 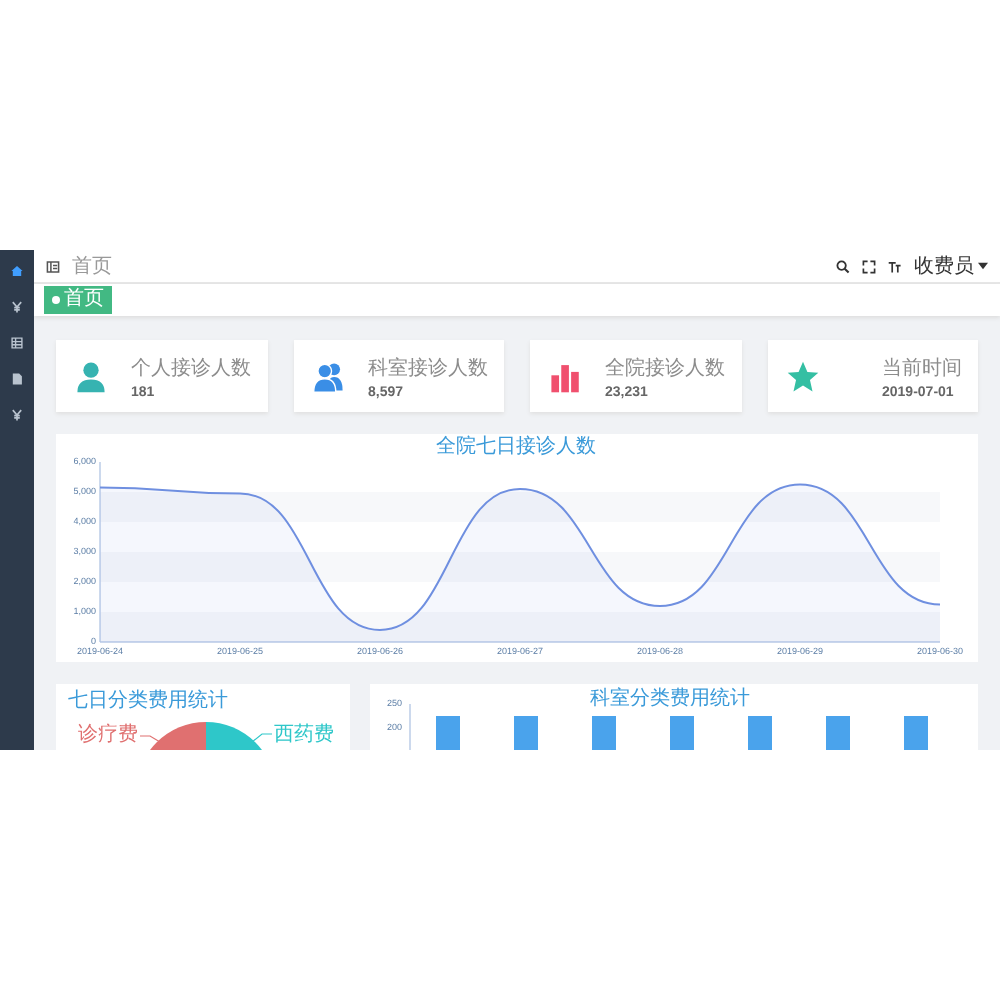 What do you see at coordinates (565, 376) in the screenshot?
I see `bar-chart-icon` at bounding box center [565, 376].